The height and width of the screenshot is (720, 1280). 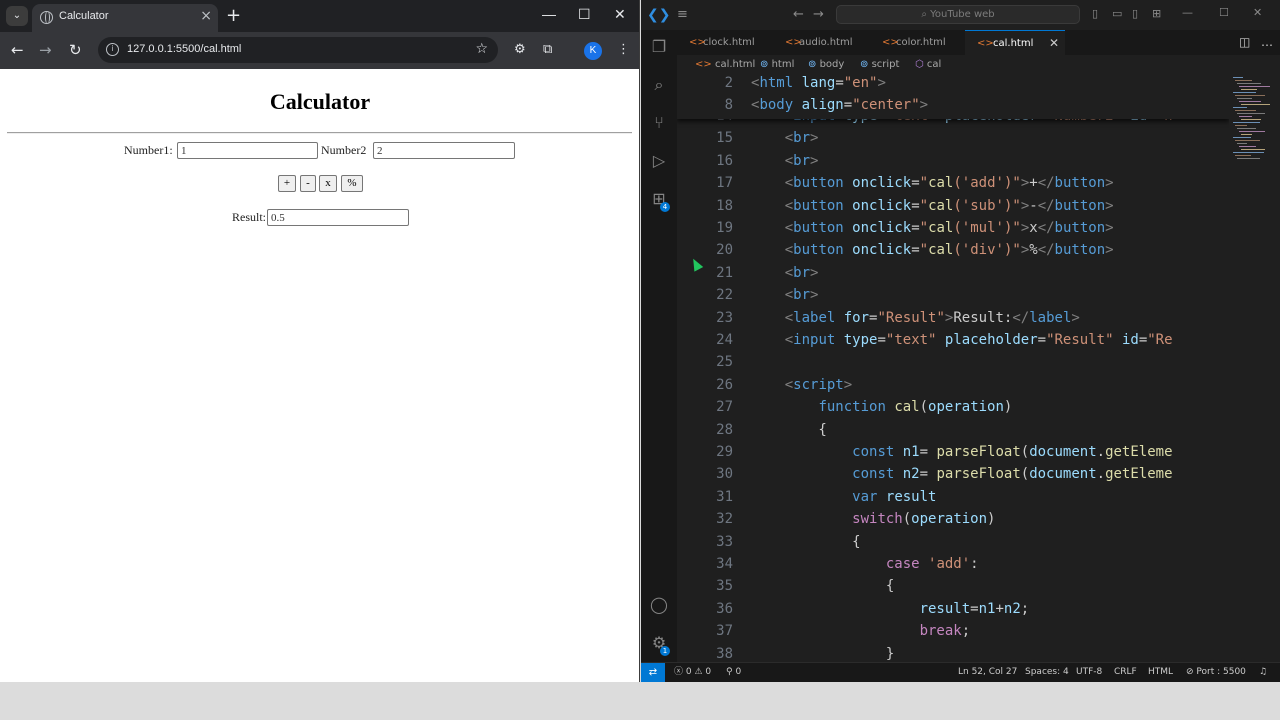 I want to click on code-line: break;, so click(x=861, y=631).